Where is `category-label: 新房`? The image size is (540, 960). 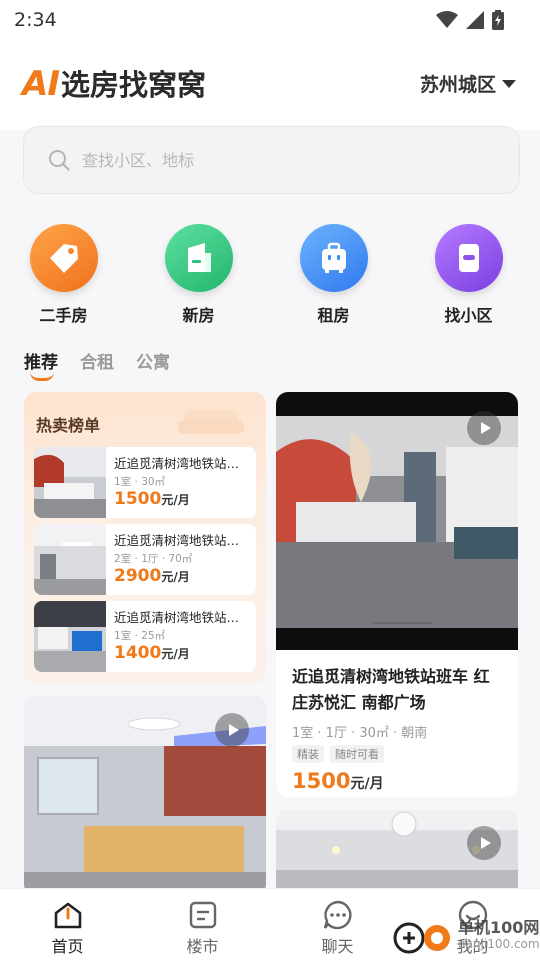
category-label: 新房 is located at coordinates (198, 315).